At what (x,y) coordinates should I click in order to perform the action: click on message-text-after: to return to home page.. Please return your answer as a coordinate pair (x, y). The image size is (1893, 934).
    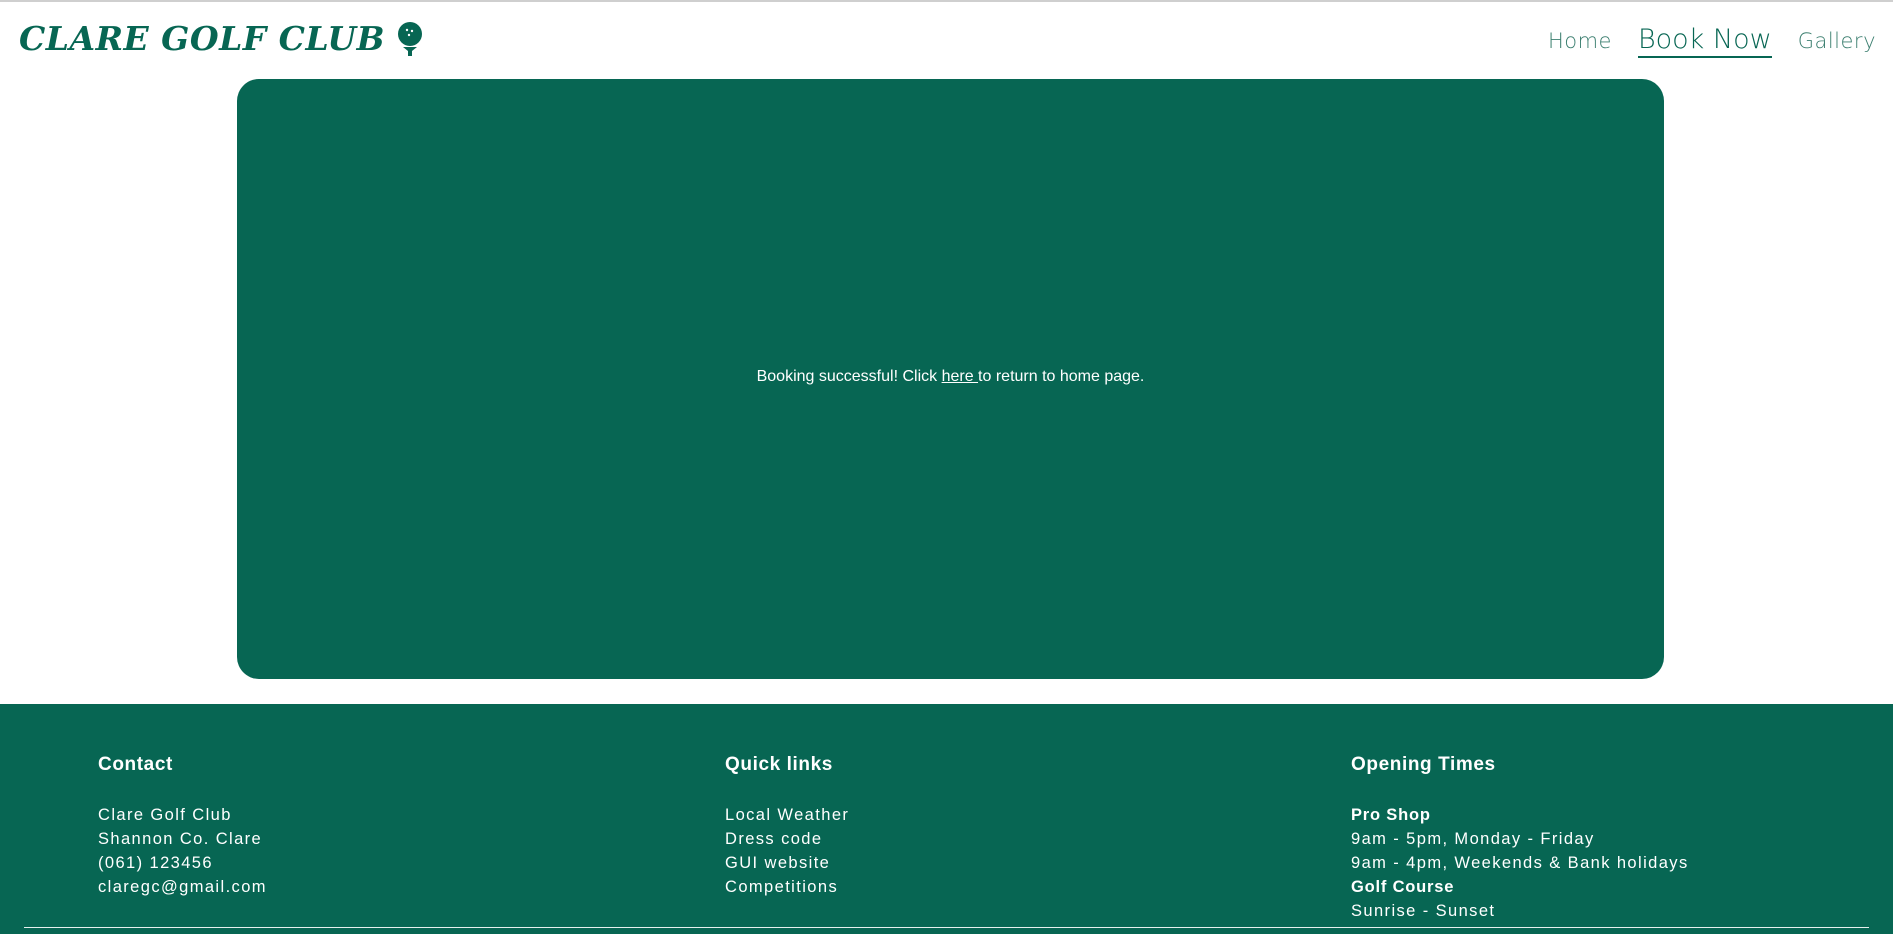
    Looking at the image, I should click on (1061, 376).